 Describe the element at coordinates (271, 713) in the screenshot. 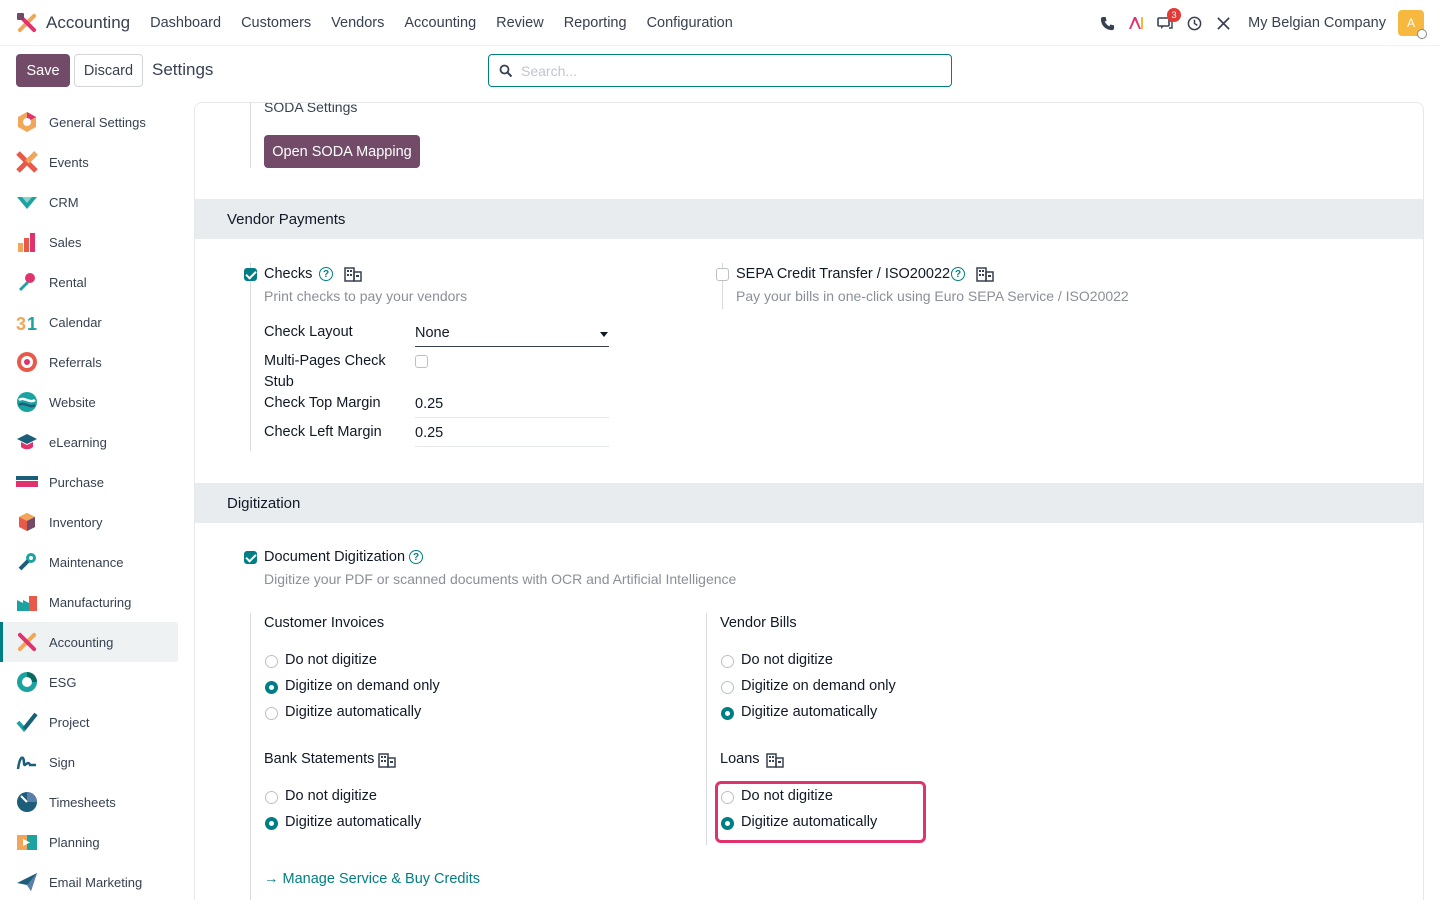

I see `customer-invoices-radio-automatic` at that location.